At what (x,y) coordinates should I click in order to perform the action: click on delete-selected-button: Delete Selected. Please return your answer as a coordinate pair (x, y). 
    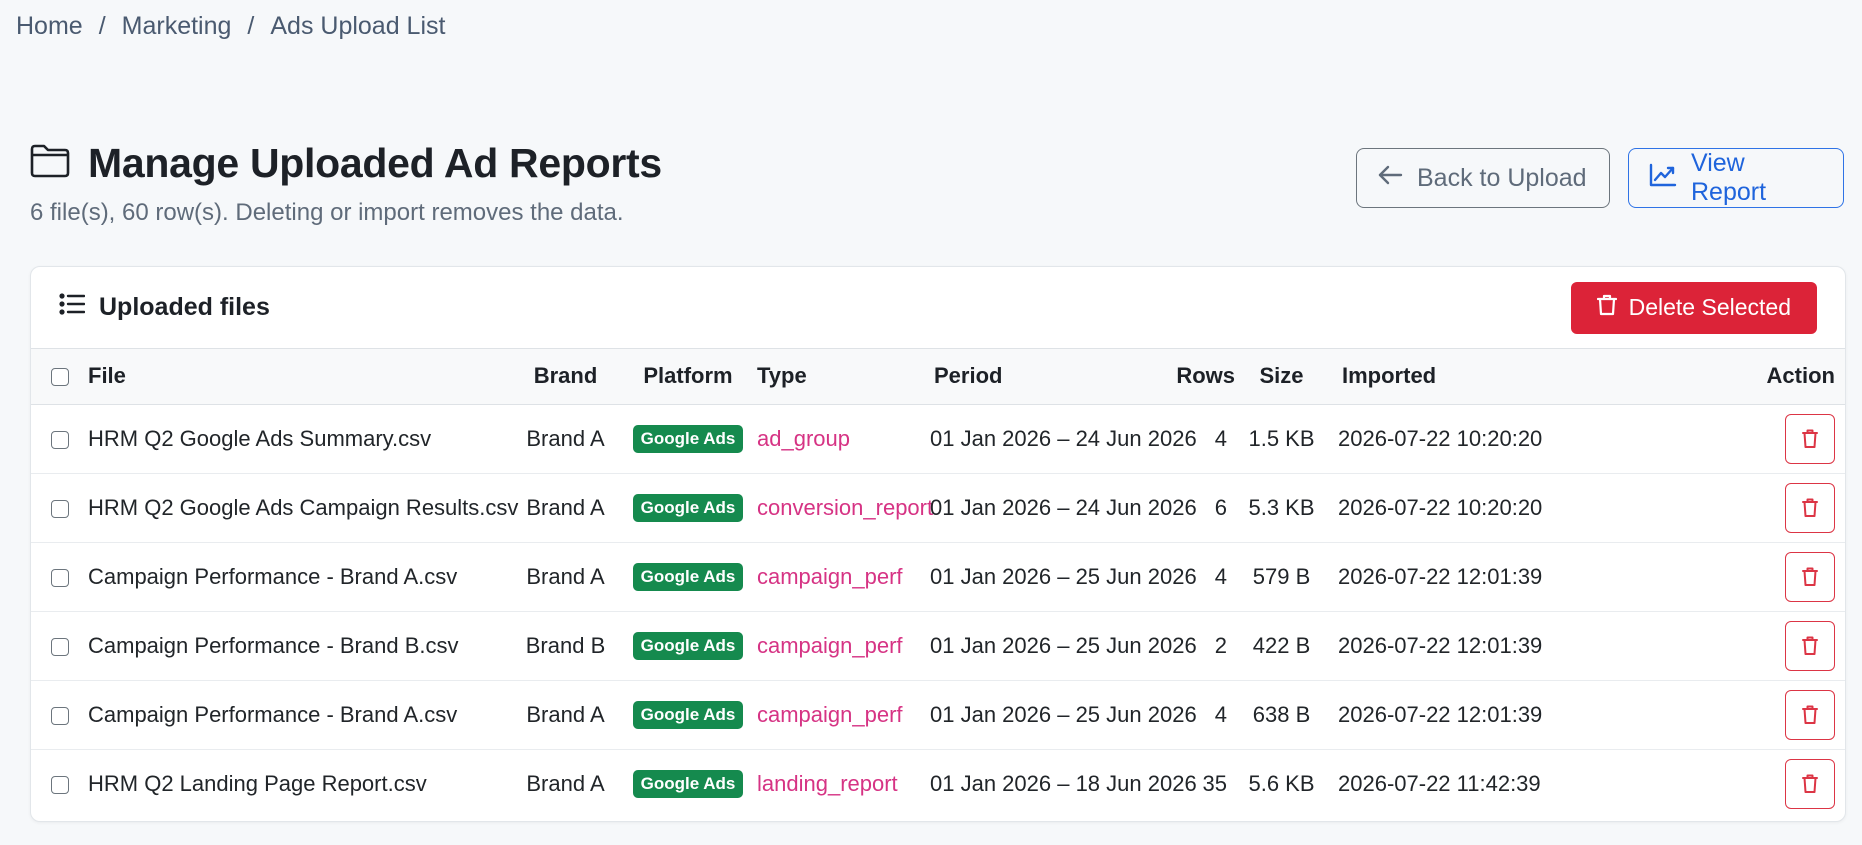
    Looking at the image, I should click on (1693, 307).